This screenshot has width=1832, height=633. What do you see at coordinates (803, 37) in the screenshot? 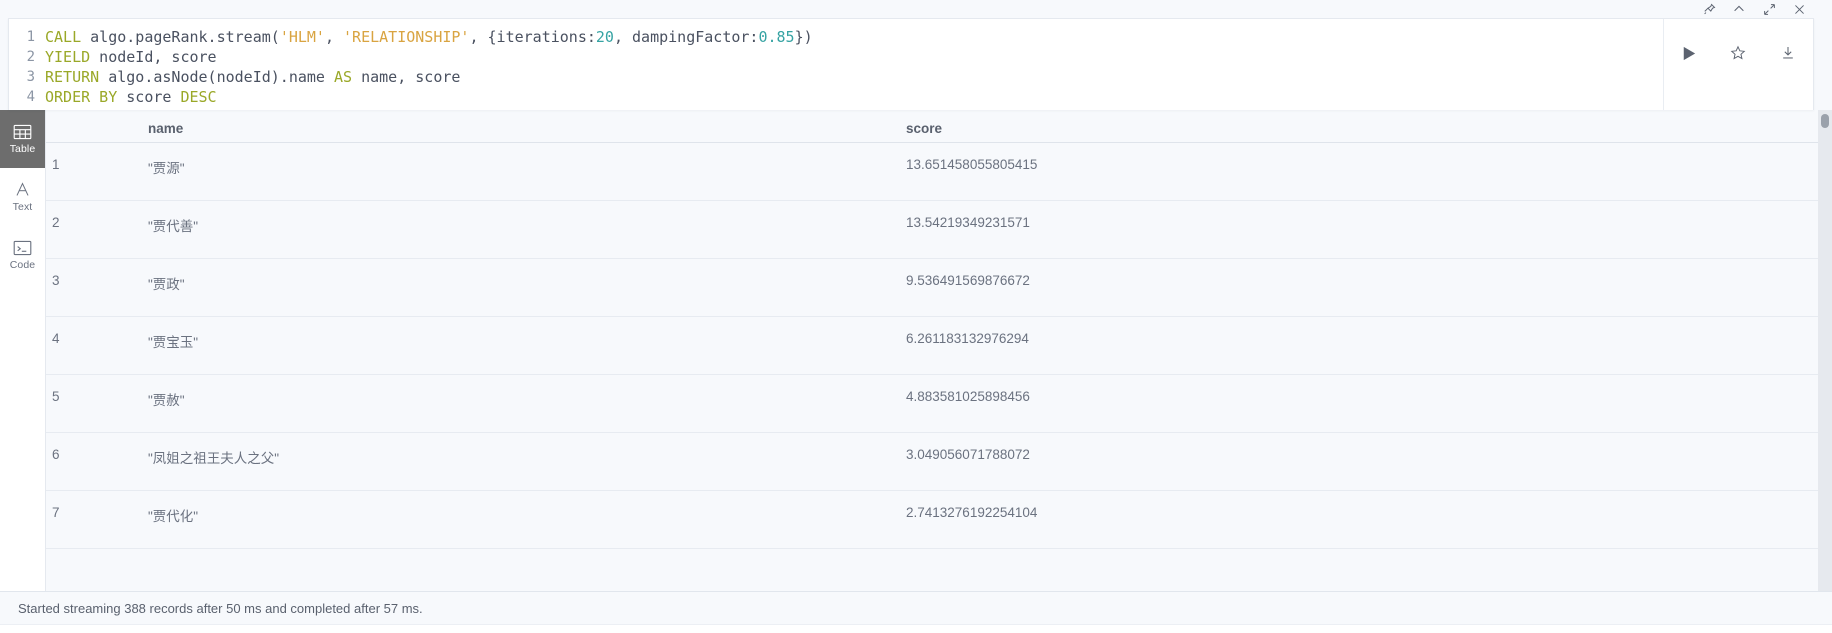
I see `code-token-pl: })` at bounding box center [803, 37].